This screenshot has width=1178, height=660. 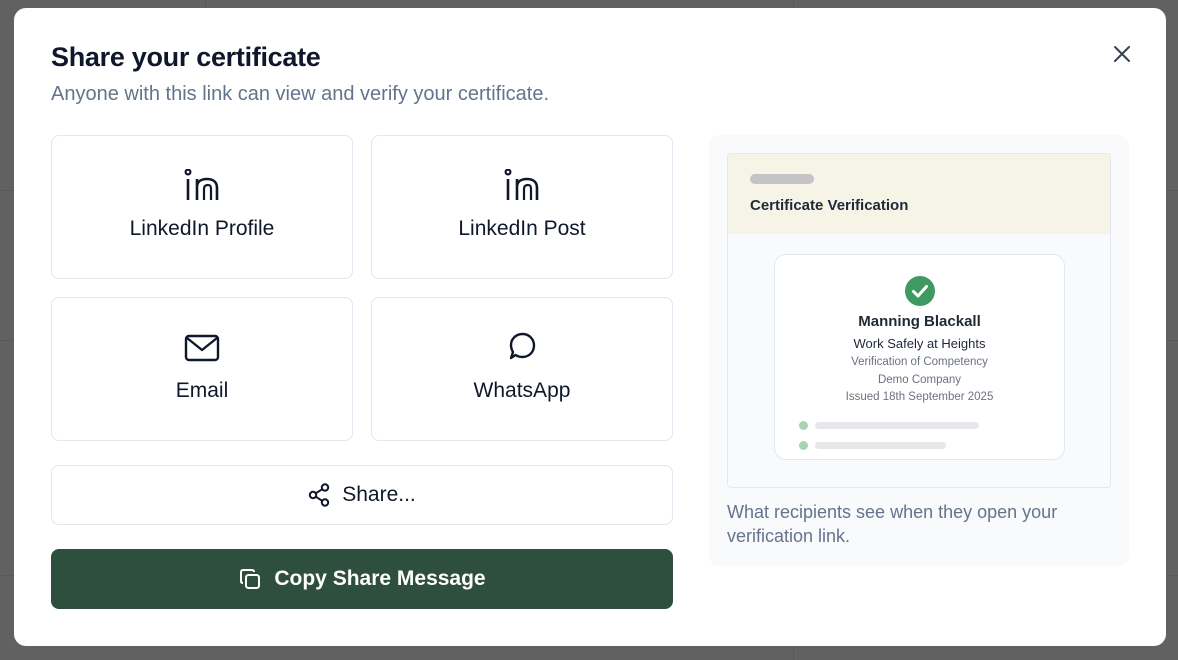 I want to click on copy-button-label: Copy Share Message, so click(x=380, y=578).